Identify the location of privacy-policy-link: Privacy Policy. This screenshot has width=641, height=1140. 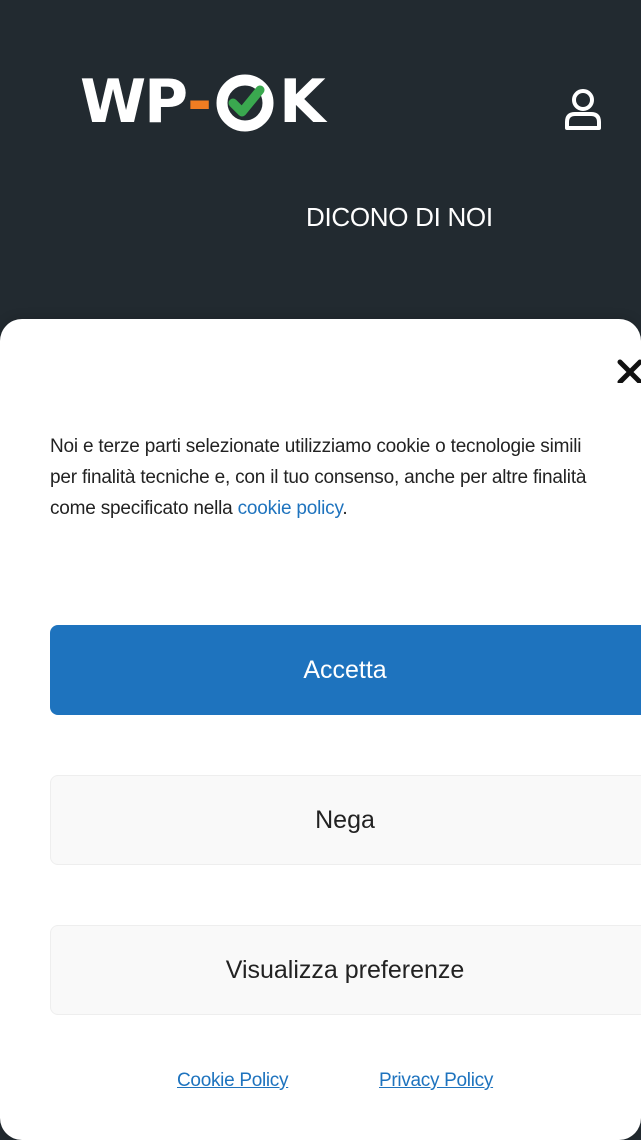
(436, 1081).